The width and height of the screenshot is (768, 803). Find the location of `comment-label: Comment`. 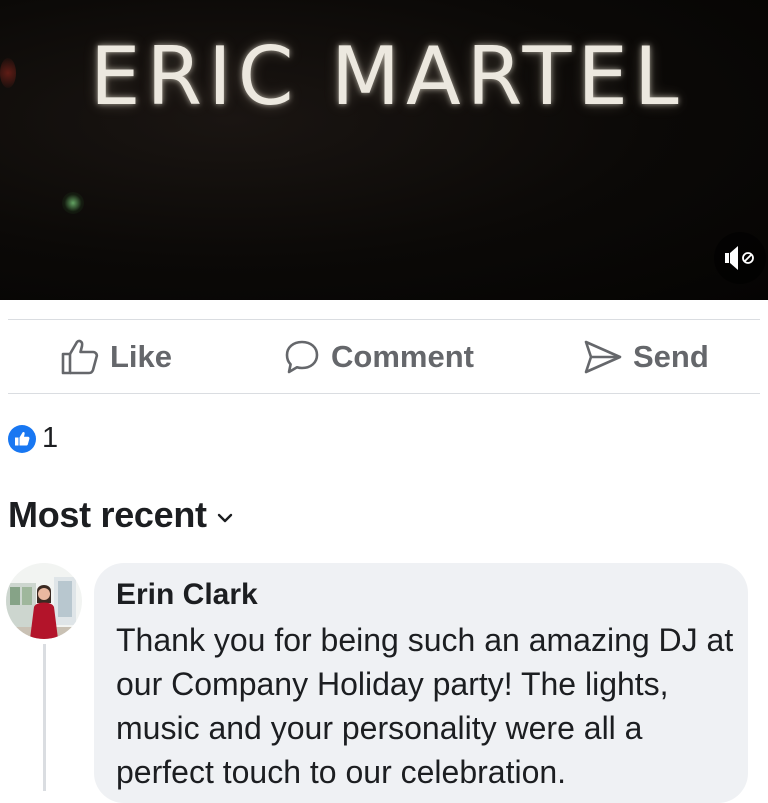

comment-label: Comment is located at coordinates (402, 356).